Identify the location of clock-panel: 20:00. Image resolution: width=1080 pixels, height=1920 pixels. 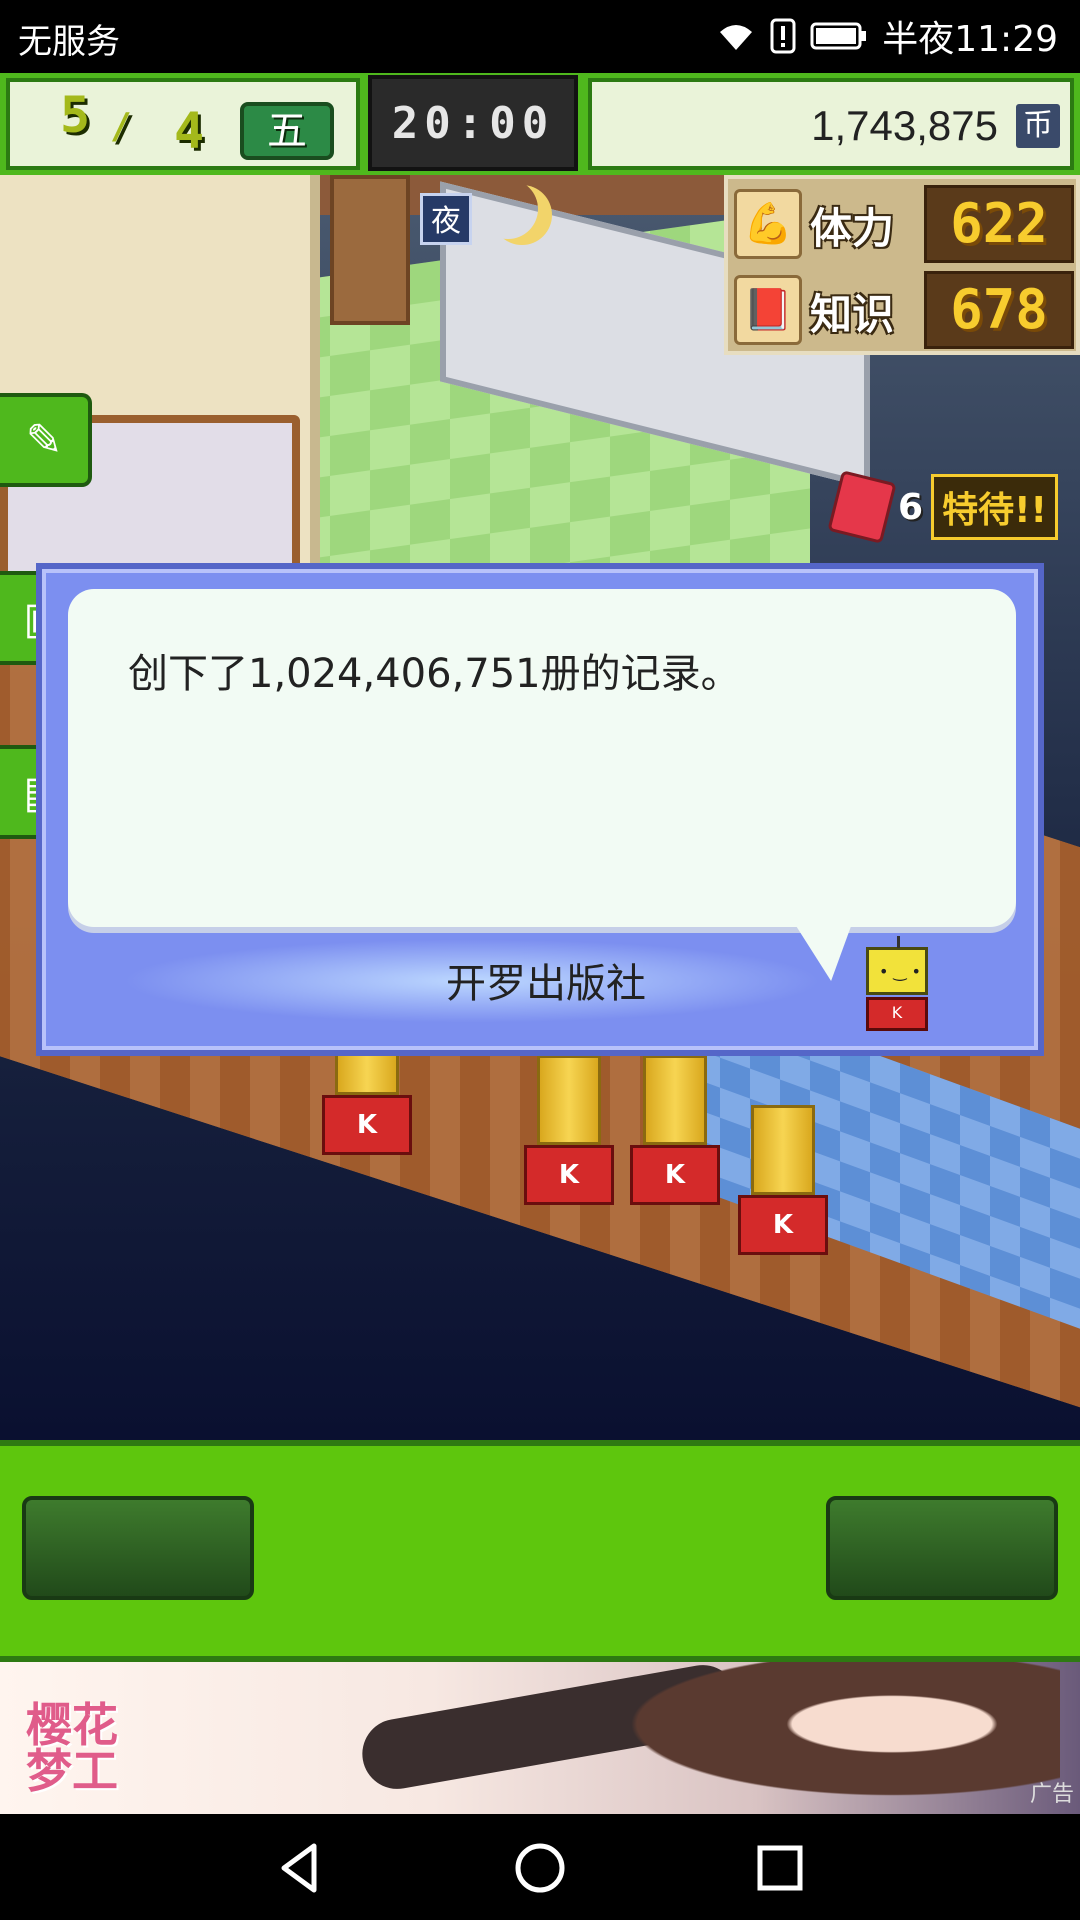
(473, 123).